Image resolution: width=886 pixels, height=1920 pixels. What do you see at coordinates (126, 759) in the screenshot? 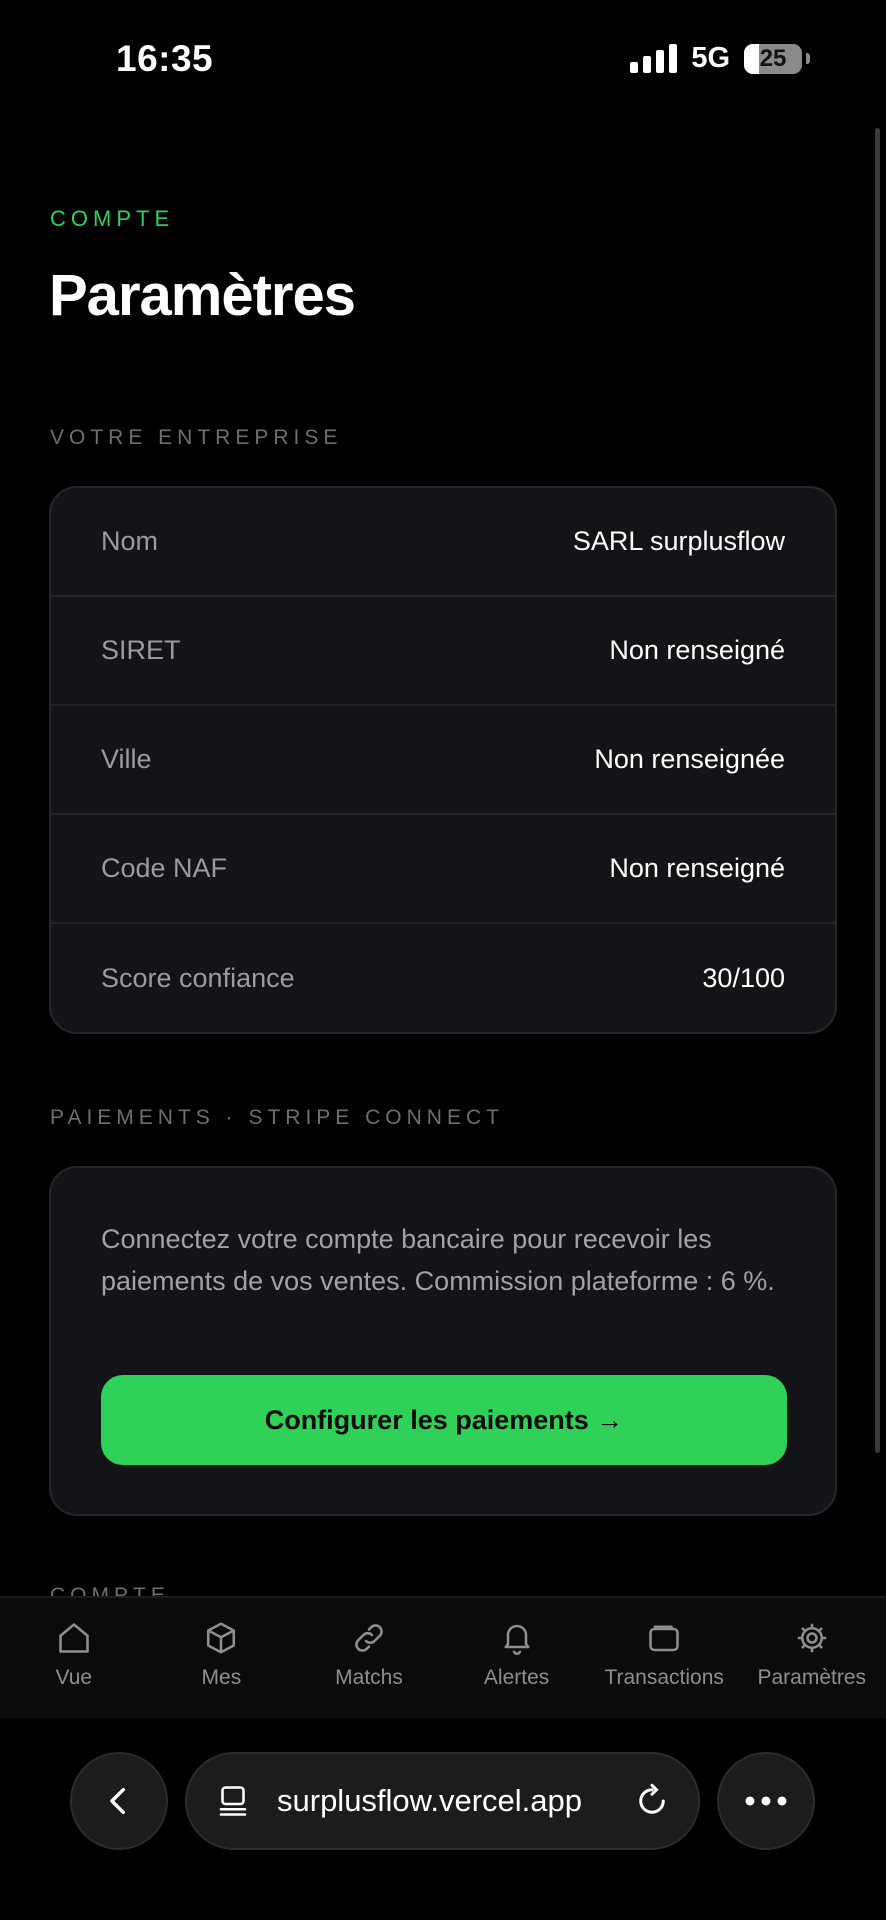
I see `row-label: Ville` at bounding box center [126, 759].